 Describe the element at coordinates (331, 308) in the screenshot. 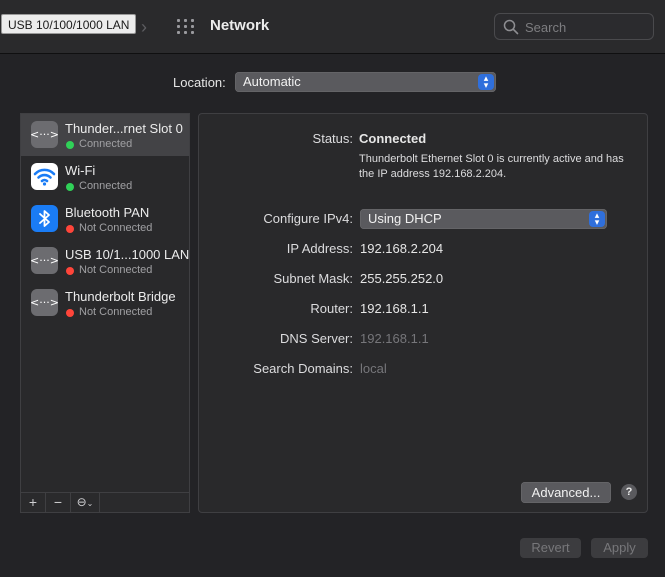

I see `router-label: Router:` at that location.